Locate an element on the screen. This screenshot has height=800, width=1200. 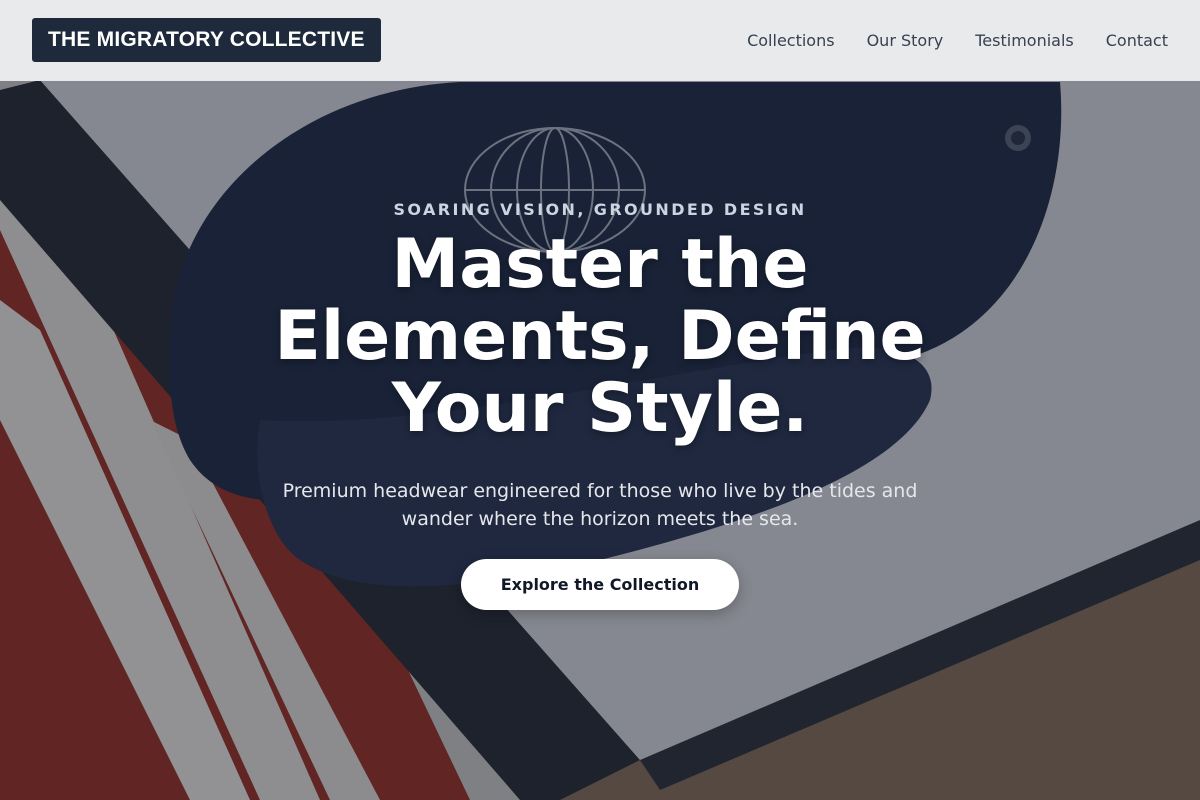
nav-link-testimonials: Testimonials is located at coordinates (1024, 40).